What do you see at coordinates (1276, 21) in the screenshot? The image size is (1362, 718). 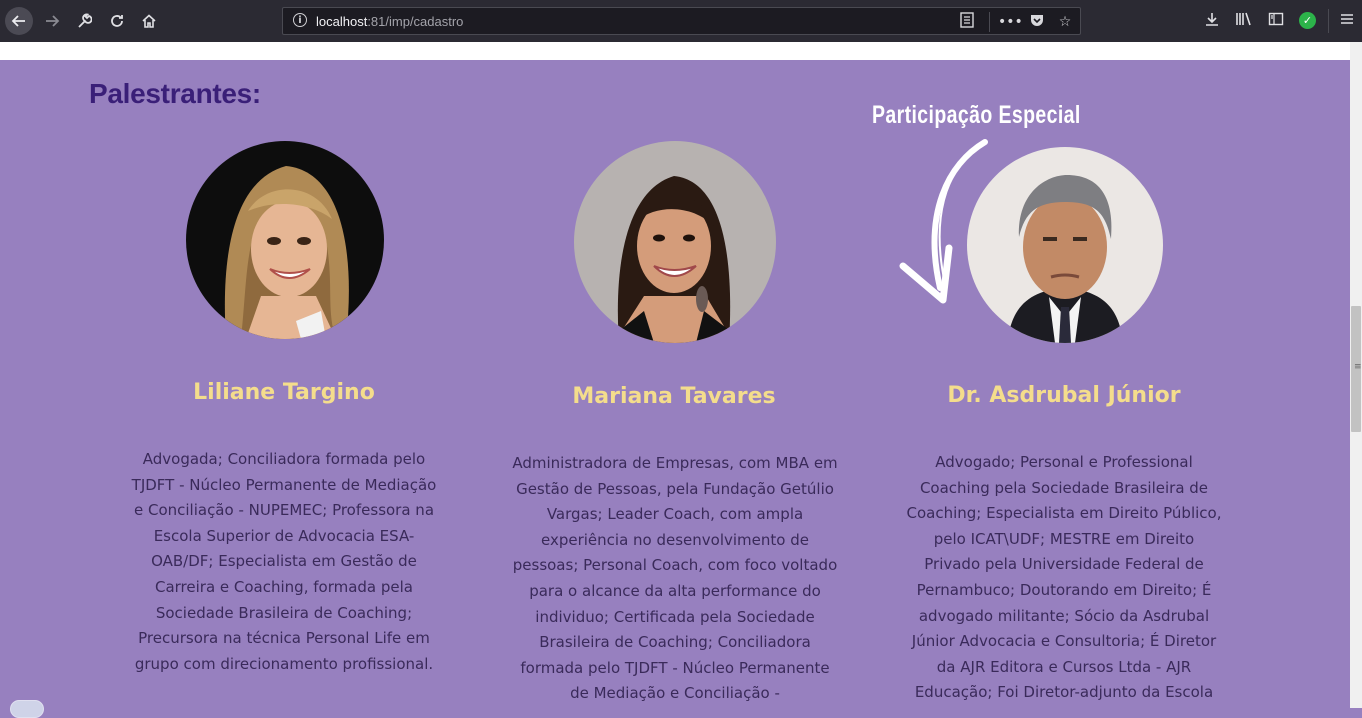 I see `sidebar-icon` at bounding box center [1276, 21].